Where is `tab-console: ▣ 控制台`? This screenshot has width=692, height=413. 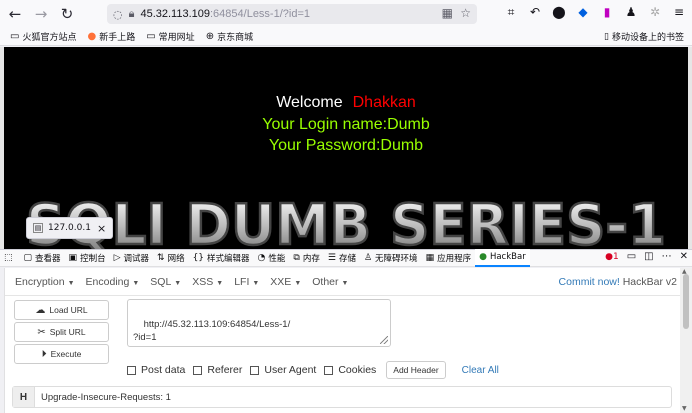
tab-console: ▣ 控制台 is located at coordinates (87, 258).